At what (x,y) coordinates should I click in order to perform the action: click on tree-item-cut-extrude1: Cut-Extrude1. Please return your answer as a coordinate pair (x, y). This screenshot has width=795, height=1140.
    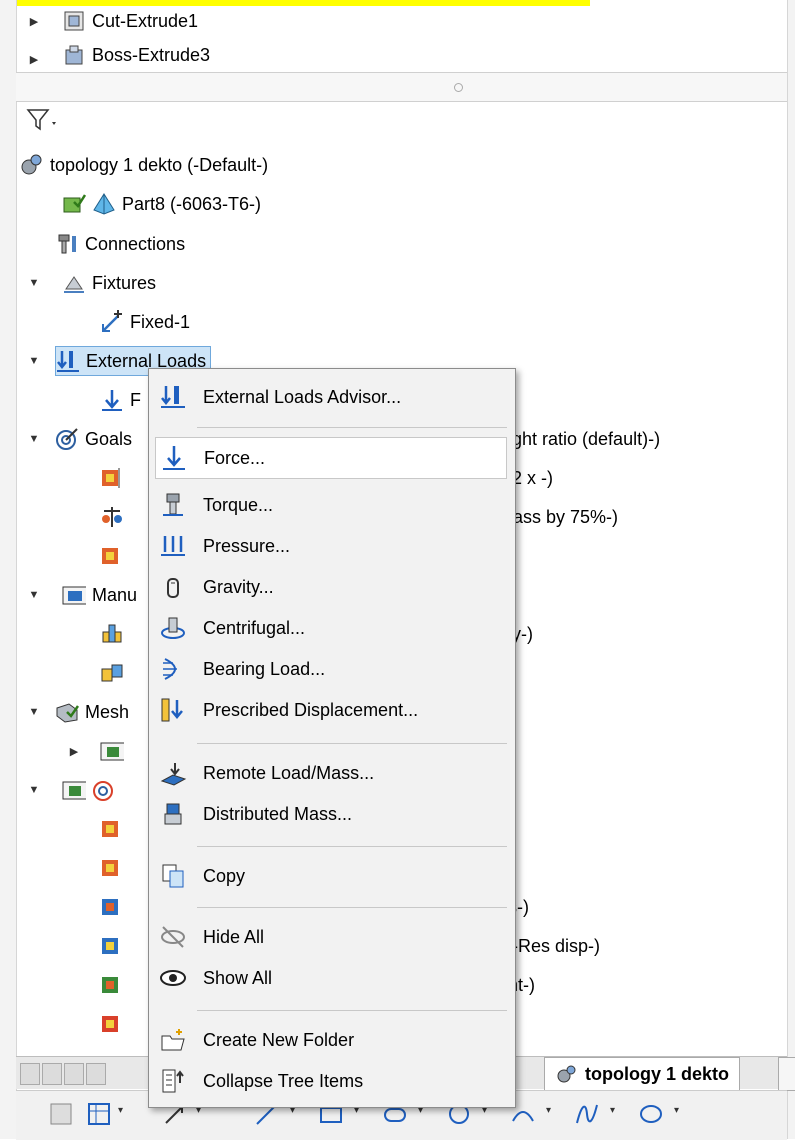
    Looking at the image, I should click on (130, 21).